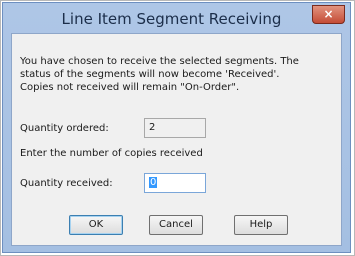  I want to click on ok-button: OK, so click(96, 225).